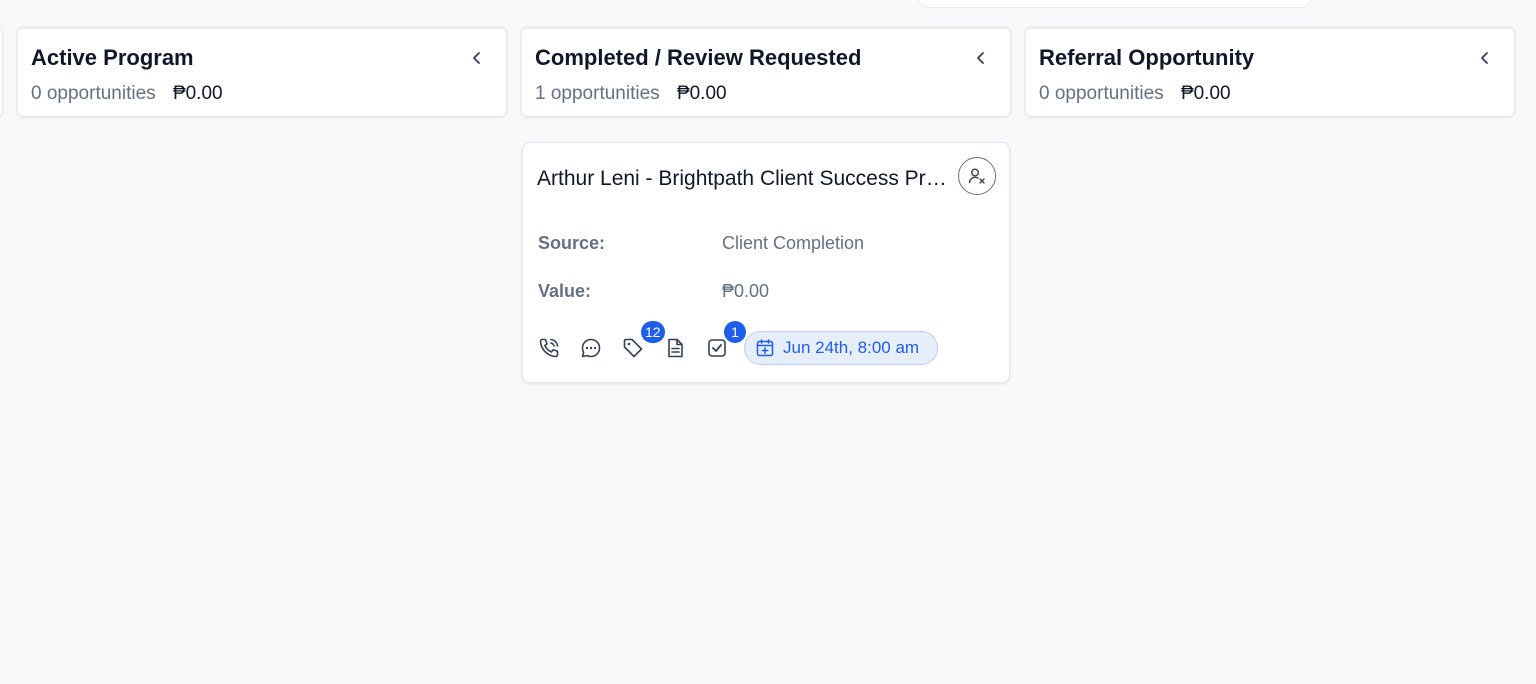 This screenshot has width=1536, height=684. Describe the element at coordinates (262, 71) in the screenshot. I see `column-header-active-program: Active Program 0 opportunities ₱0.00` at that location.